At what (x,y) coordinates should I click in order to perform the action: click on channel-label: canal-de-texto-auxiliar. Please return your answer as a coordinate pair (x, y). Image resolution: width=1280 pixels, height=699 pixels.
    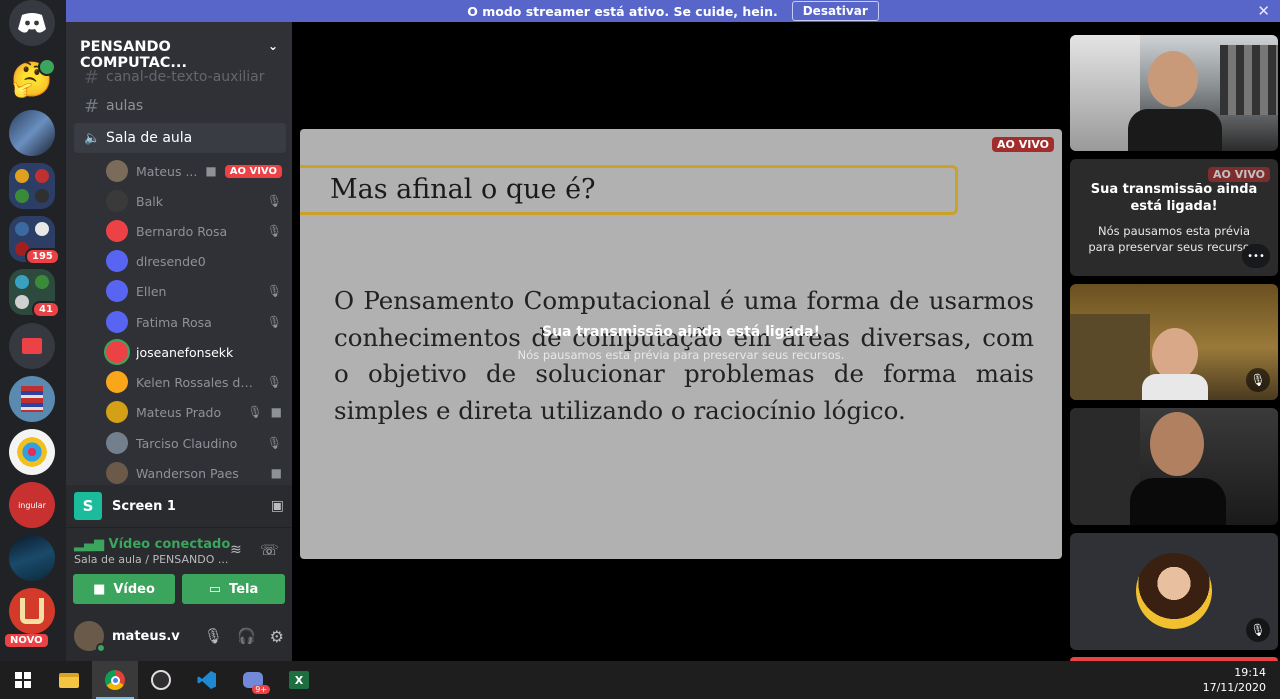
    Looking at the image, I should click on (185, 77).